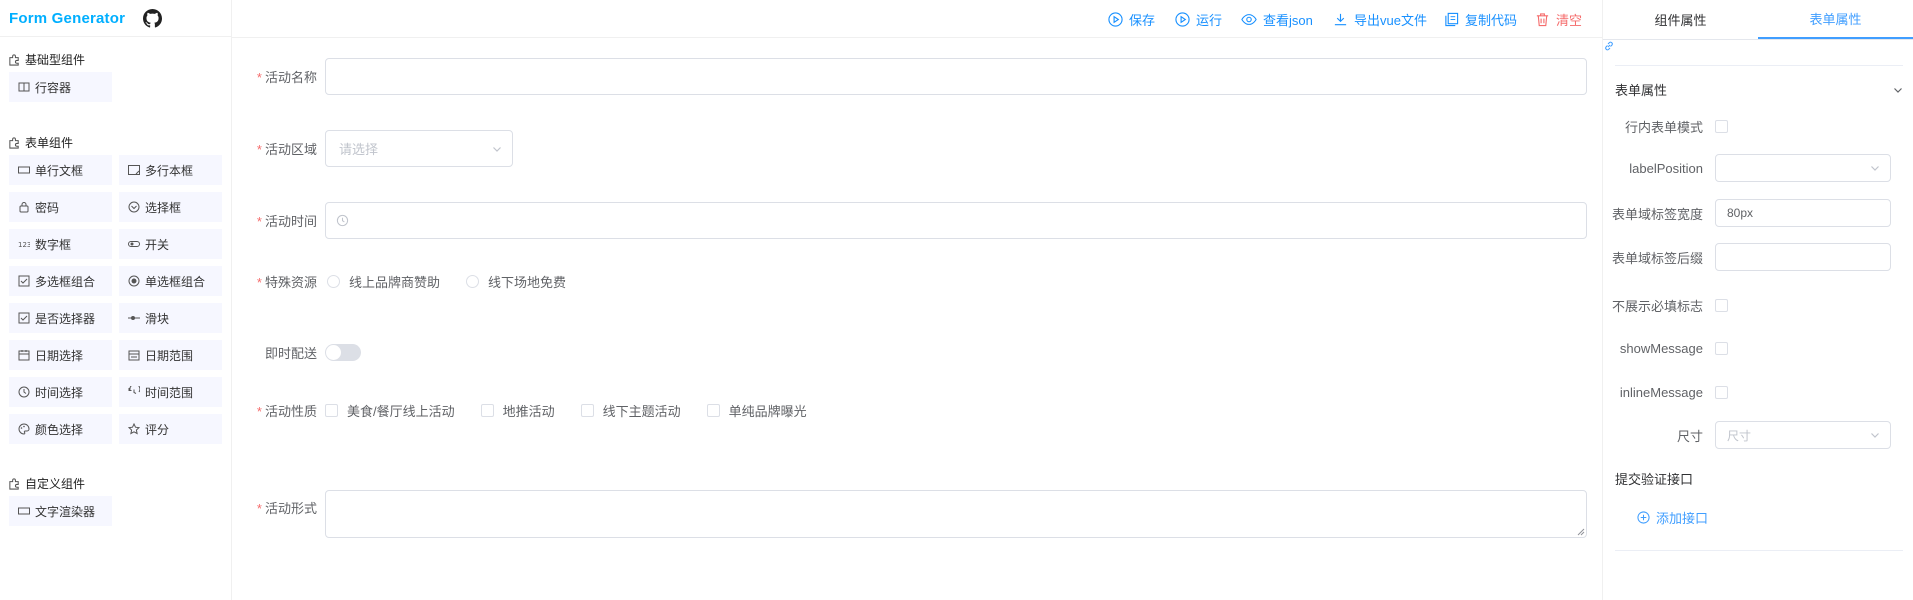  Describe the element at coordinates (286, 149) in the screenshot. I see `field-label: * 活动区域` at that location.